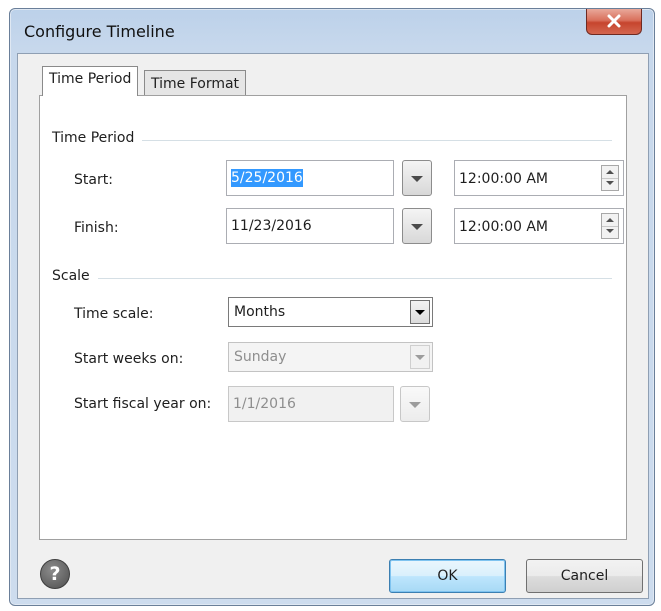 The height and width of the screenshot is (611, 661). I want to click on start-weeks-value: Sunday, so click(260, 357).